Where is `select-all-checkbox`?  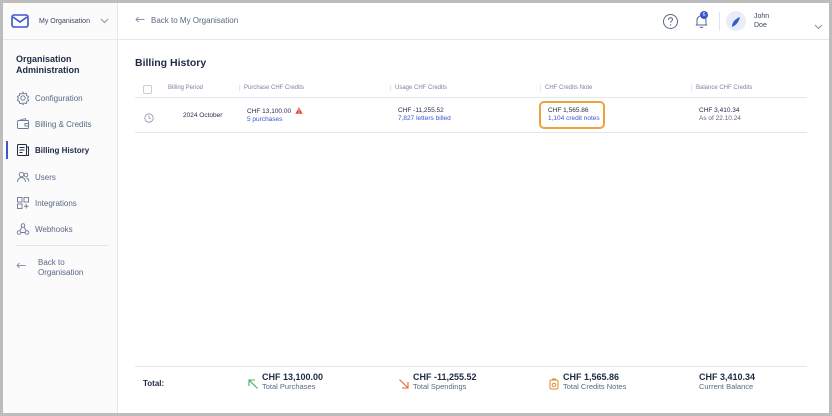 select-all-checkbox is located at coordinates (147, 89).